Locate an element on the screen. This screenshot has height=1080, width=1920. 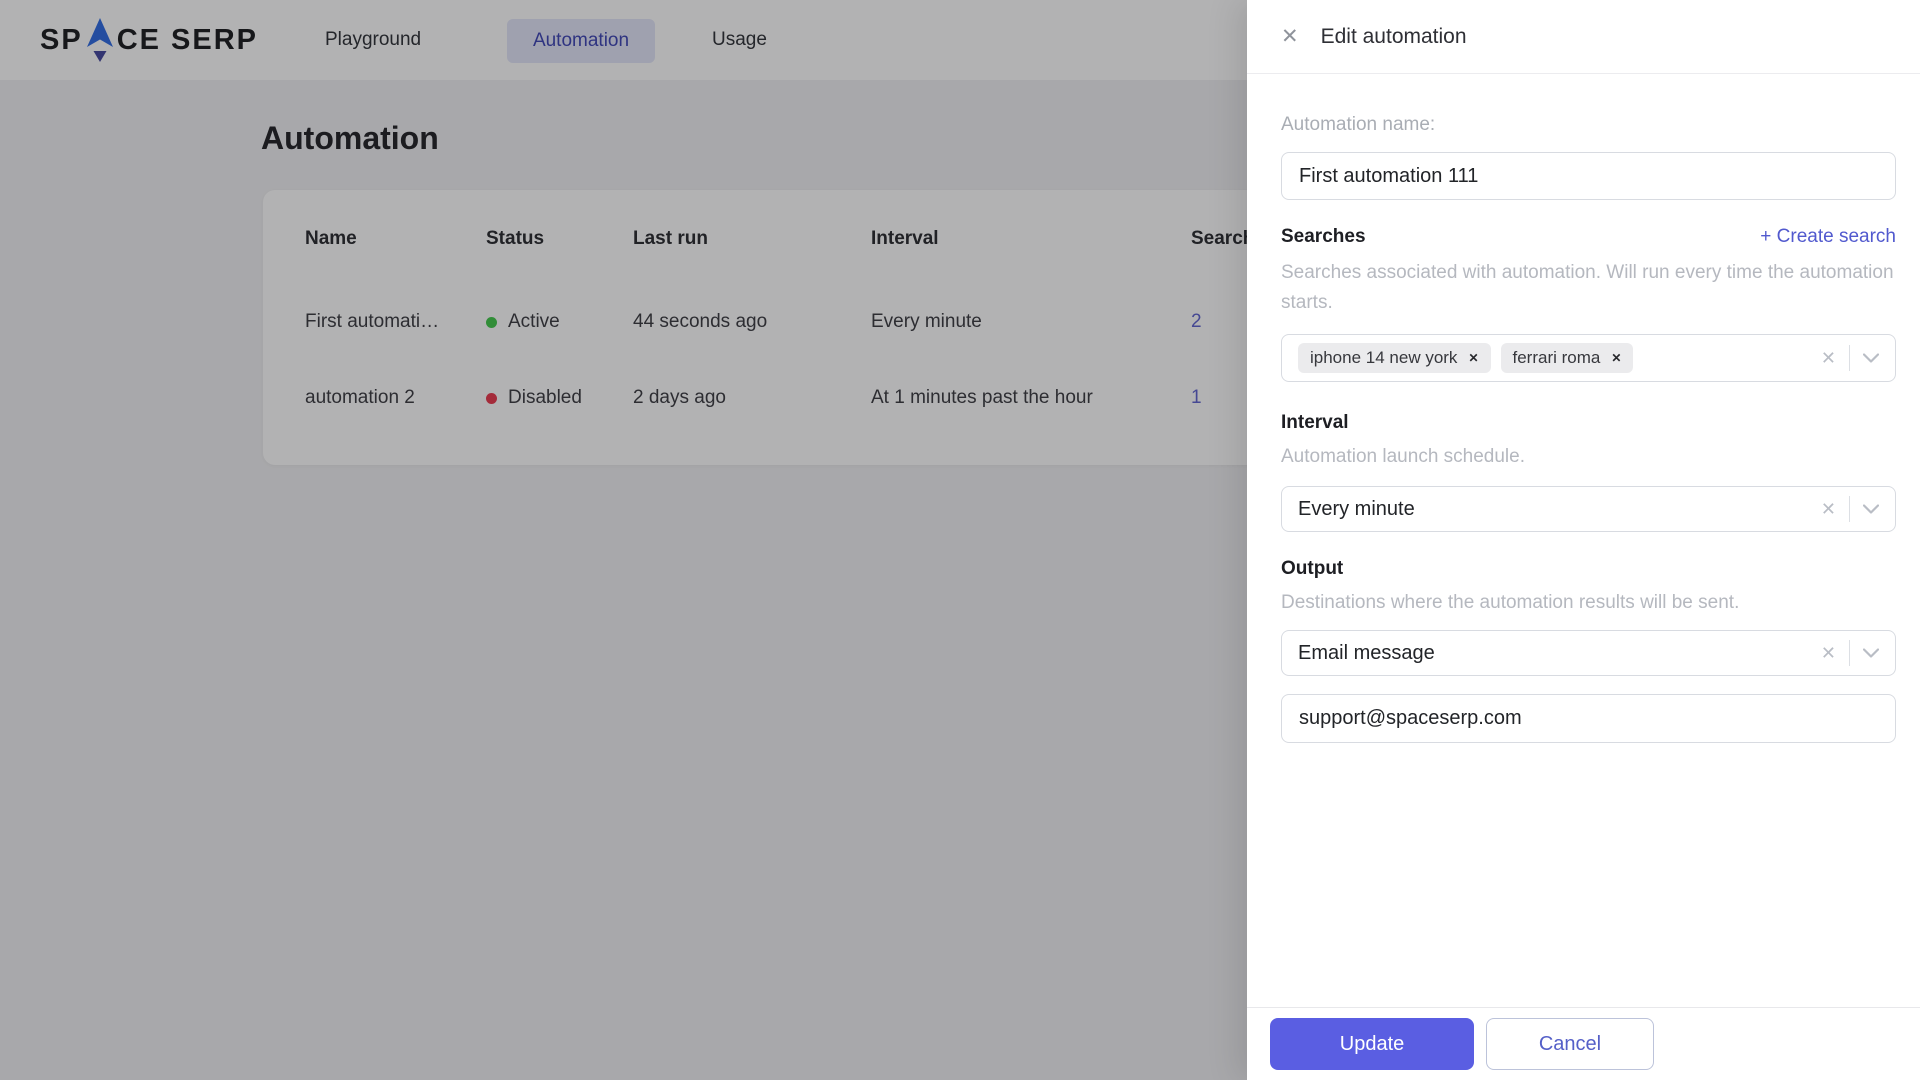
search-tag-label: ferrari roma is located at coordinates (1556, 357).